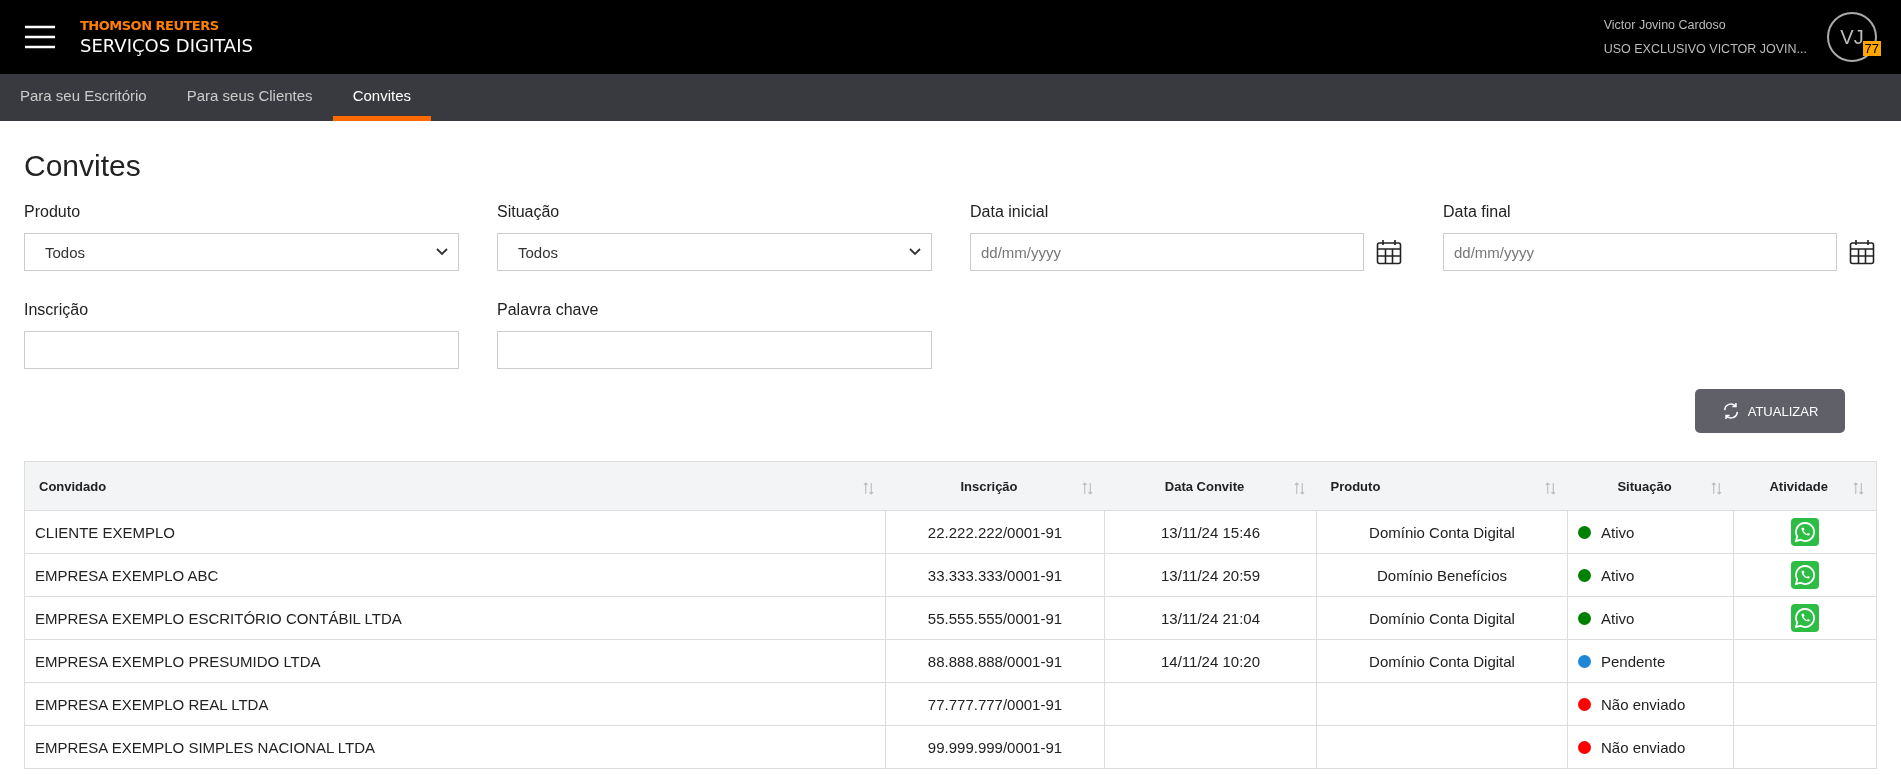 The height and width of the screenshot is (775, 1901). I want to click on table-cell: 13/11/24 20:59, so click(1210, 575).